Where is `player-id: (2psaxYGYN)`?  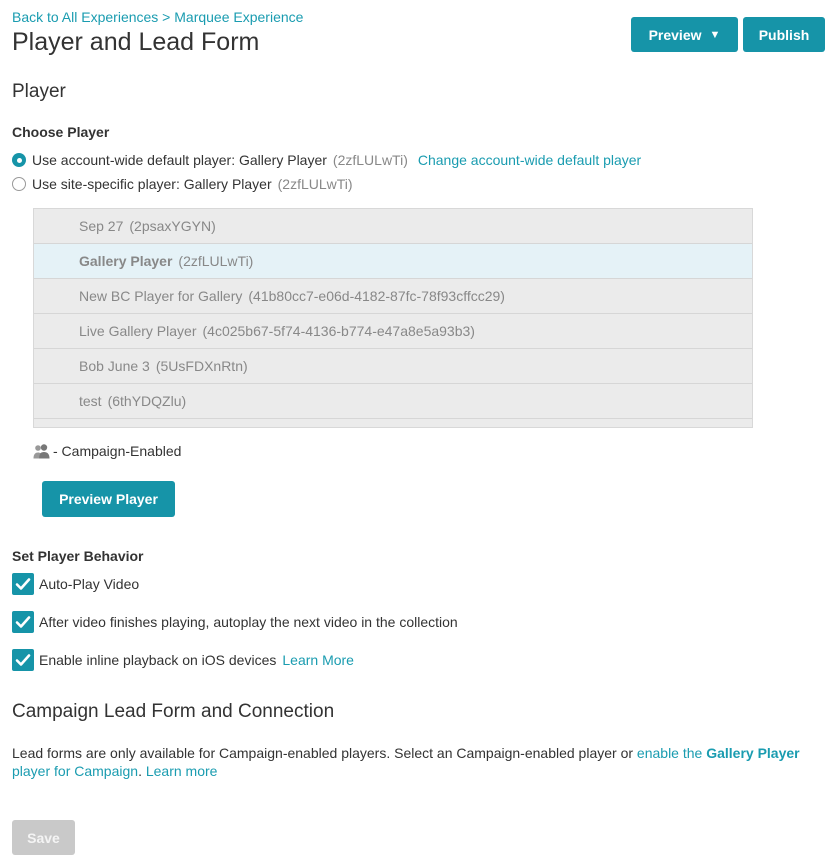
player-id: (2psaxYGYN) is located at coordinates (172, 226).